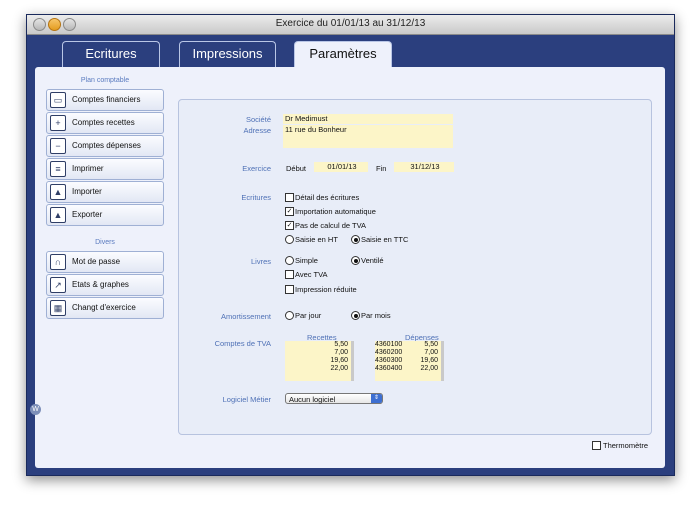  What do you see at coordinates (431, 344) in the screenshot?
I see `taux-value: 5,50` at bounding box center [431, 344].